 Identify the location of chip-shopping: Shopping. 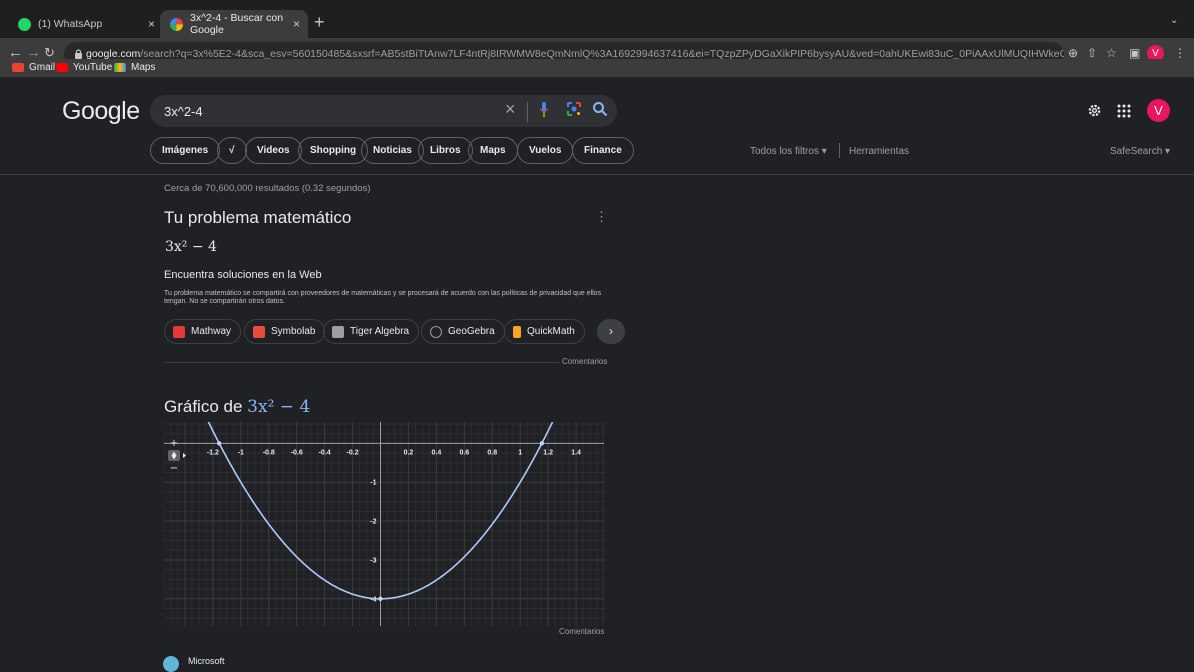
(333, 150).